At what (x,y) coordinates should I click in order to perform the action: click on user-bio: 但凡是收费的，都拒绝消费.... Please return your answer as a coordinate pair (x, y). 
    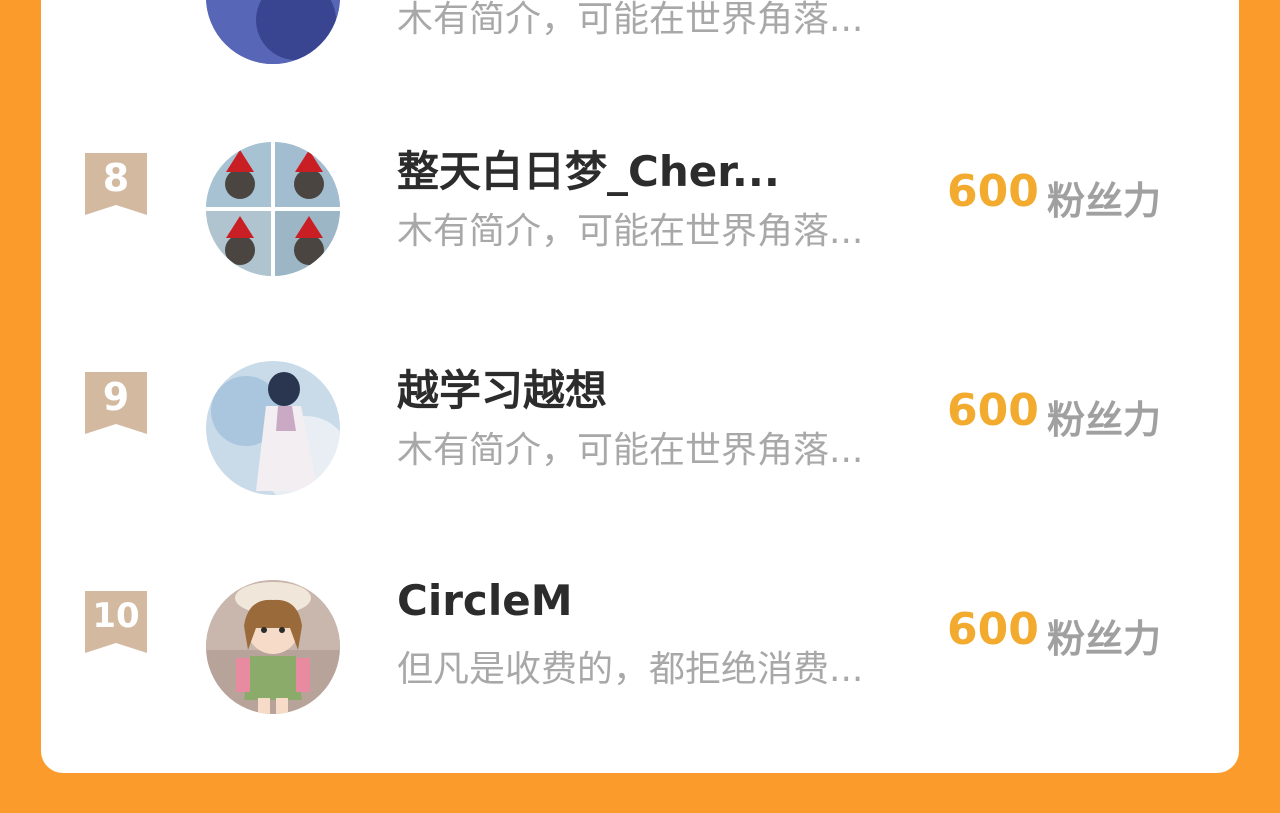
    Looking at the image, I should click on (630, 669).